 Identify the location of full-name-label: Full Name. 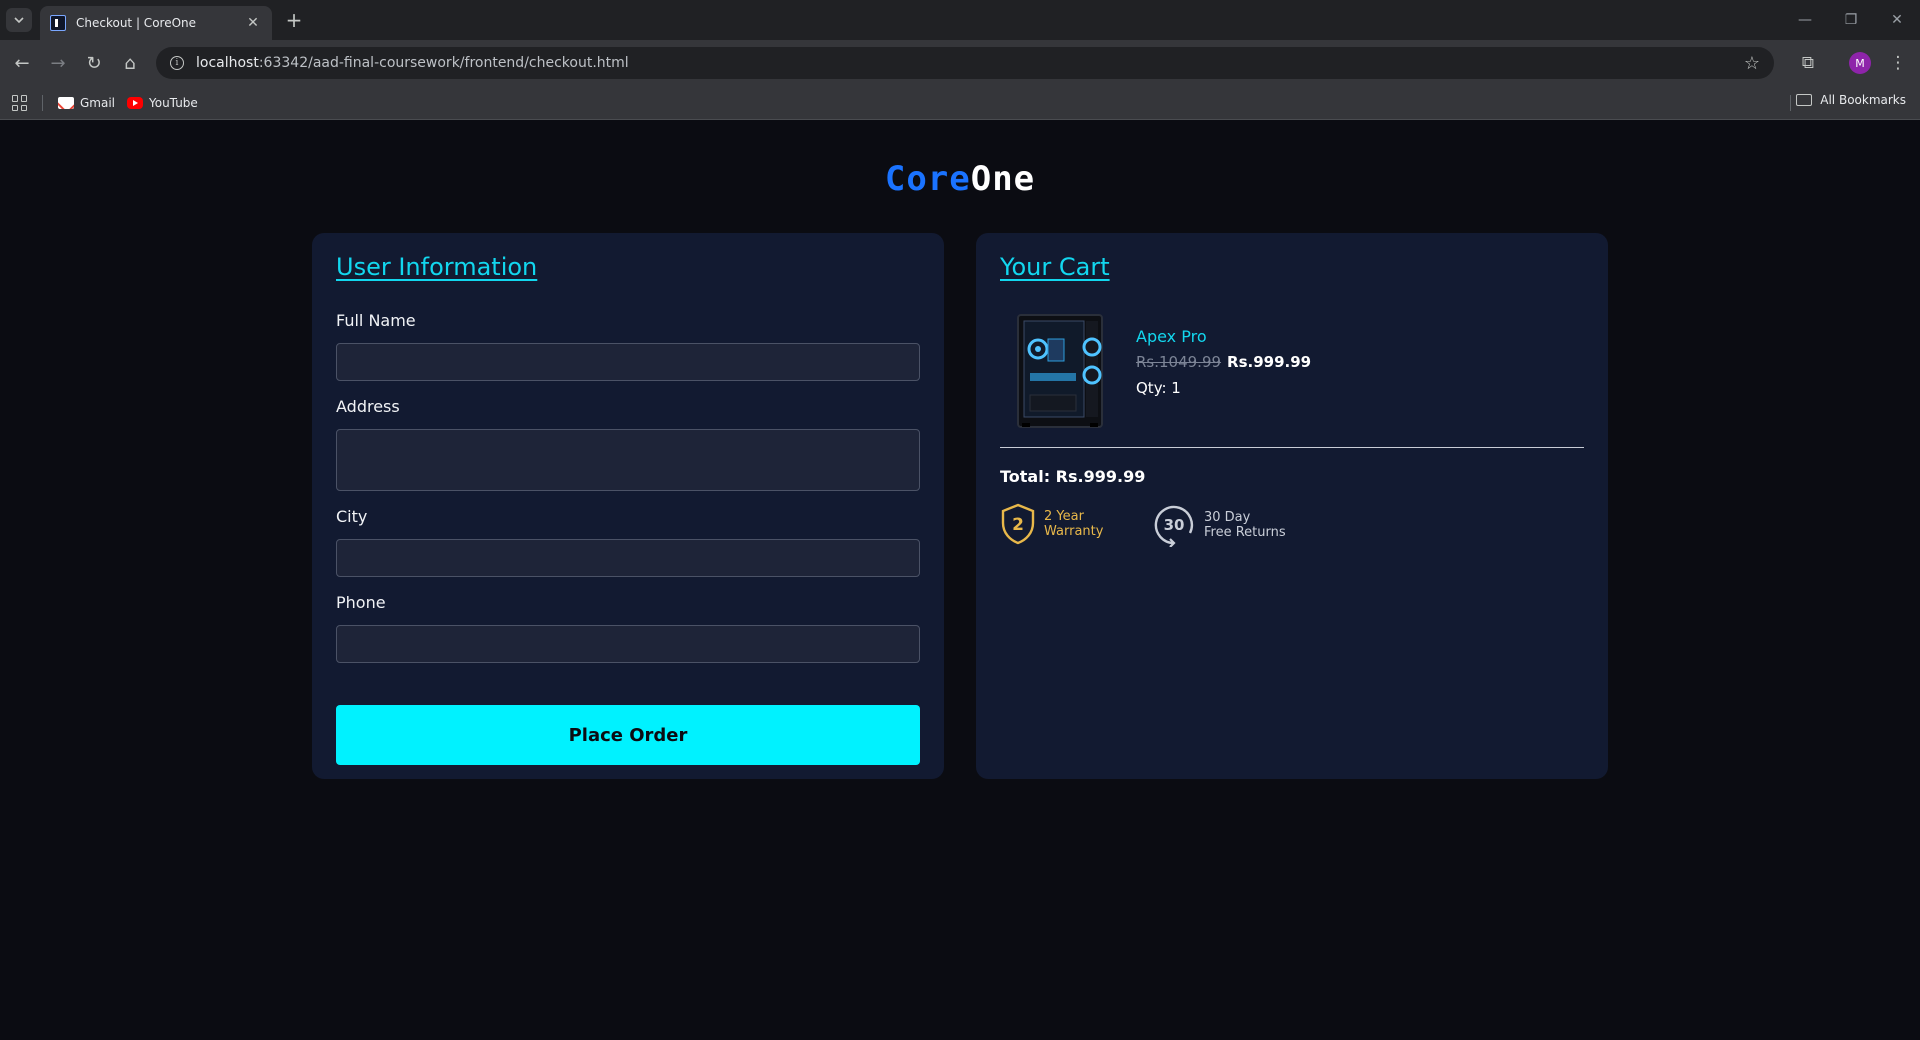
(376, 320).